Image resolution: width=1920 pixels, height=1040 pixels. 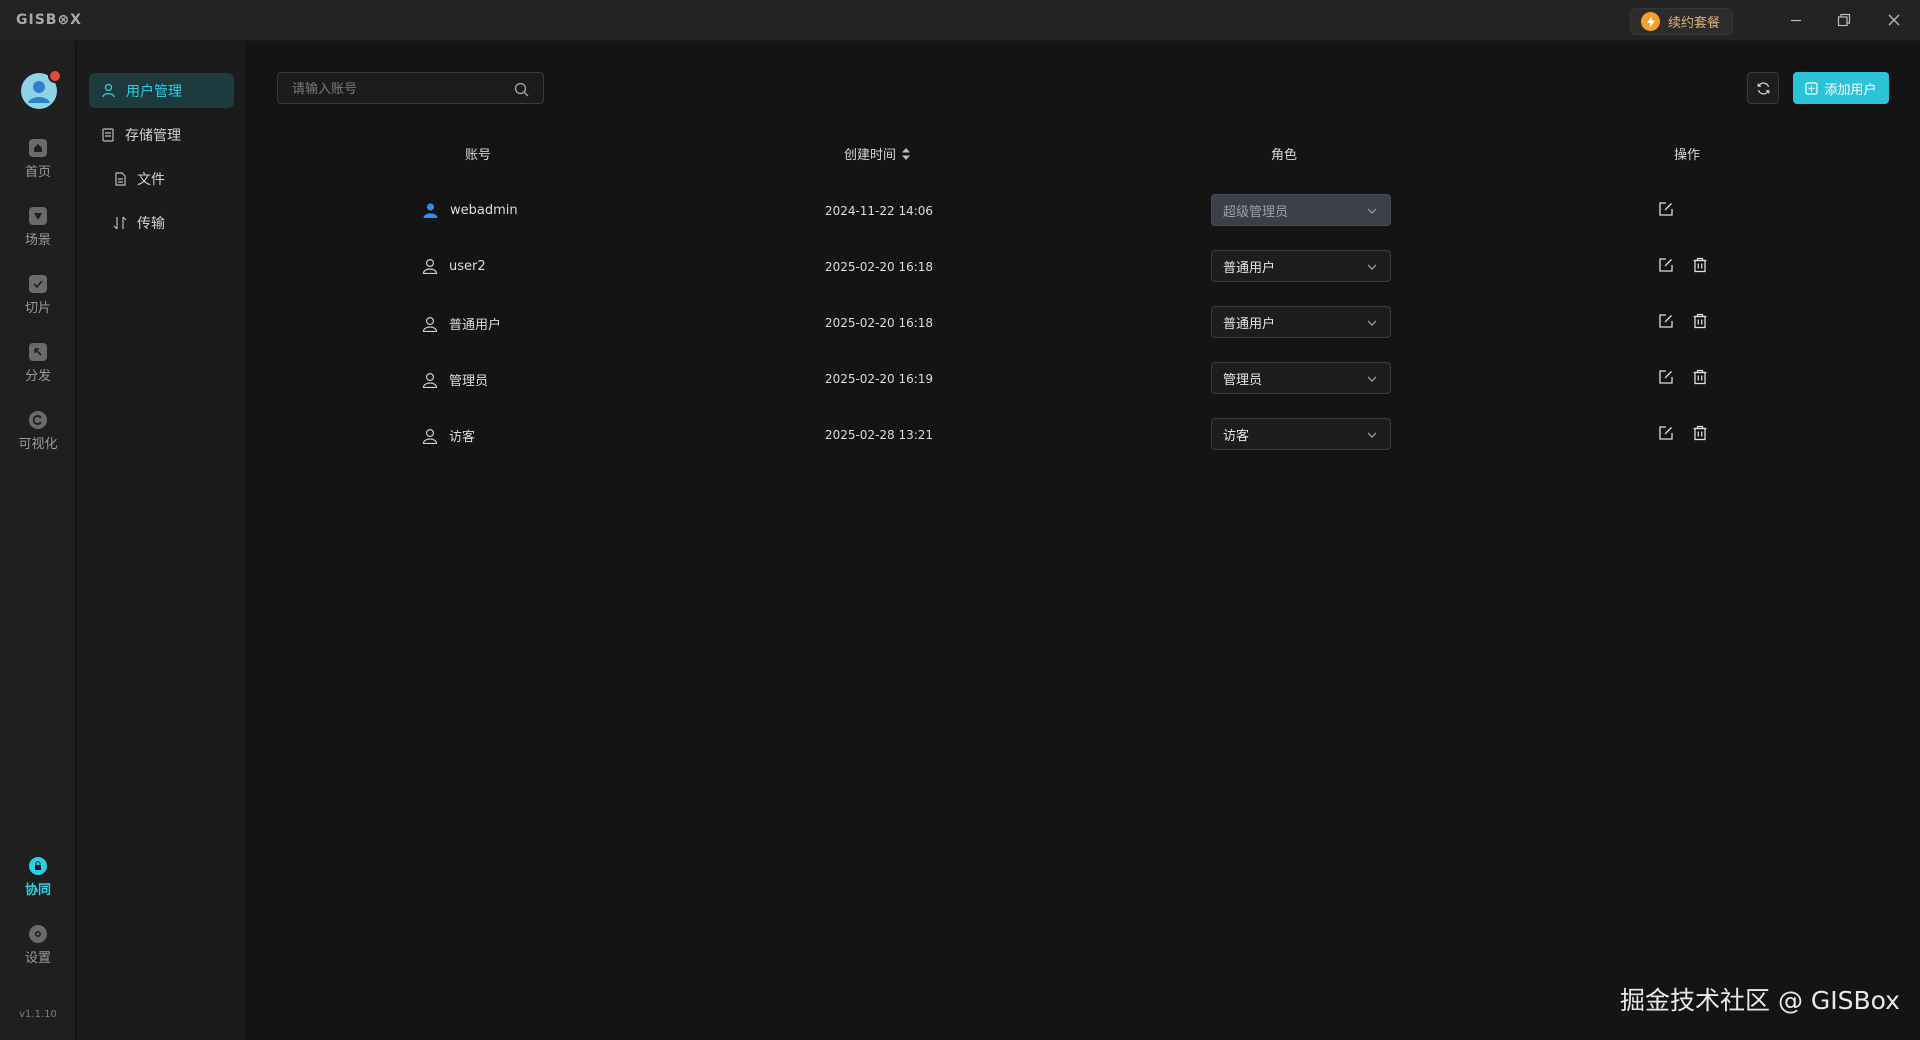 I want to click on close-button, so click(x=1894, y=20).